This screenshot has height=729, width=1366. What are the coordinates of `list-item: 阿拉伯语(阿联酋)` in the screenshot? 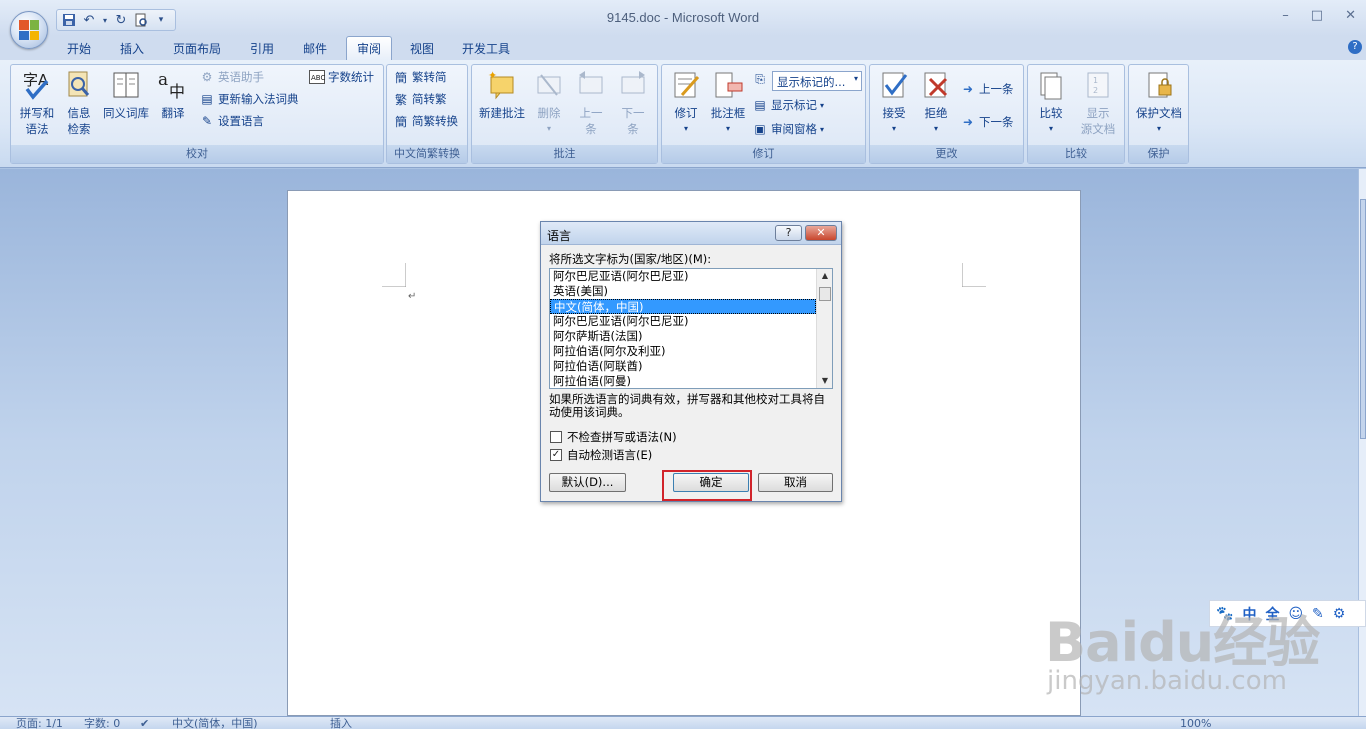 It's located at (683, 366).